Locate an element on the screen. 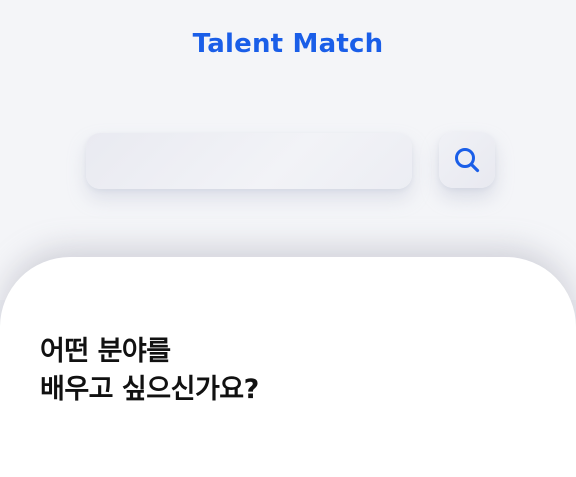 This screenshot has width=576, height=477. search-input is located at coordinates (249, 161).